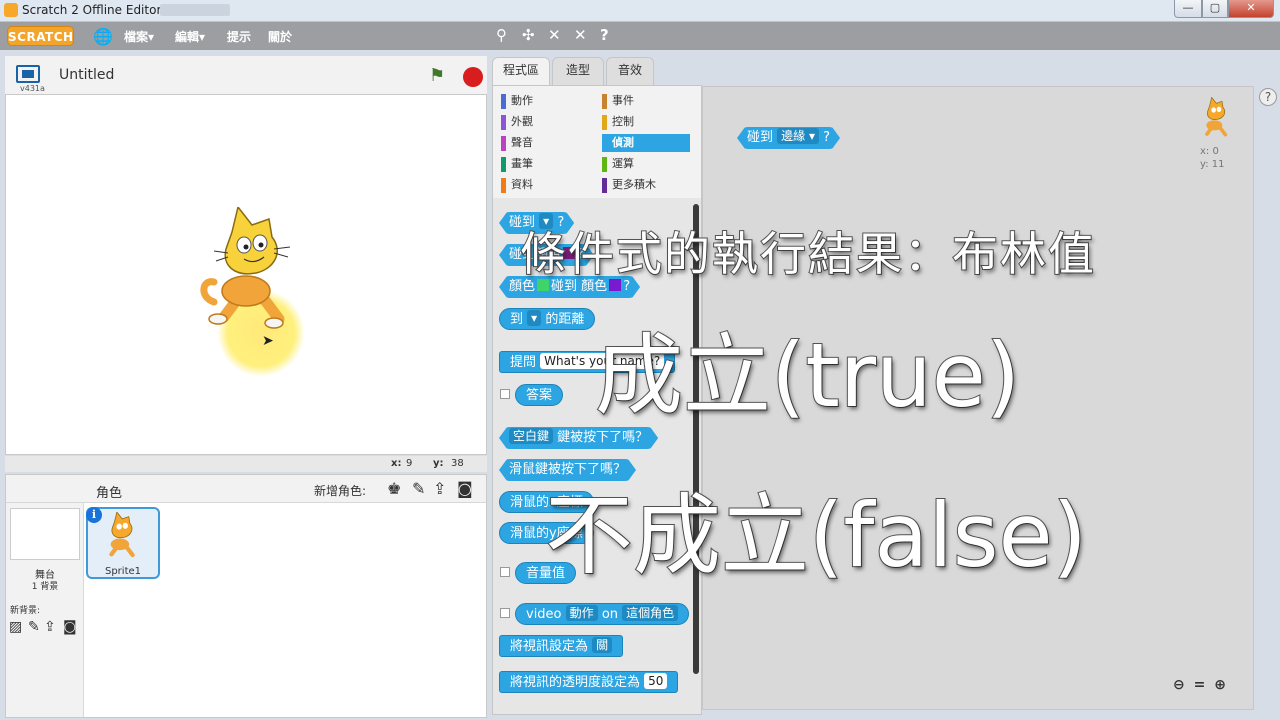 This screenshot has width=1280, height=720. I want to click on block-text: 將視訊設定為, so click(549, 646).